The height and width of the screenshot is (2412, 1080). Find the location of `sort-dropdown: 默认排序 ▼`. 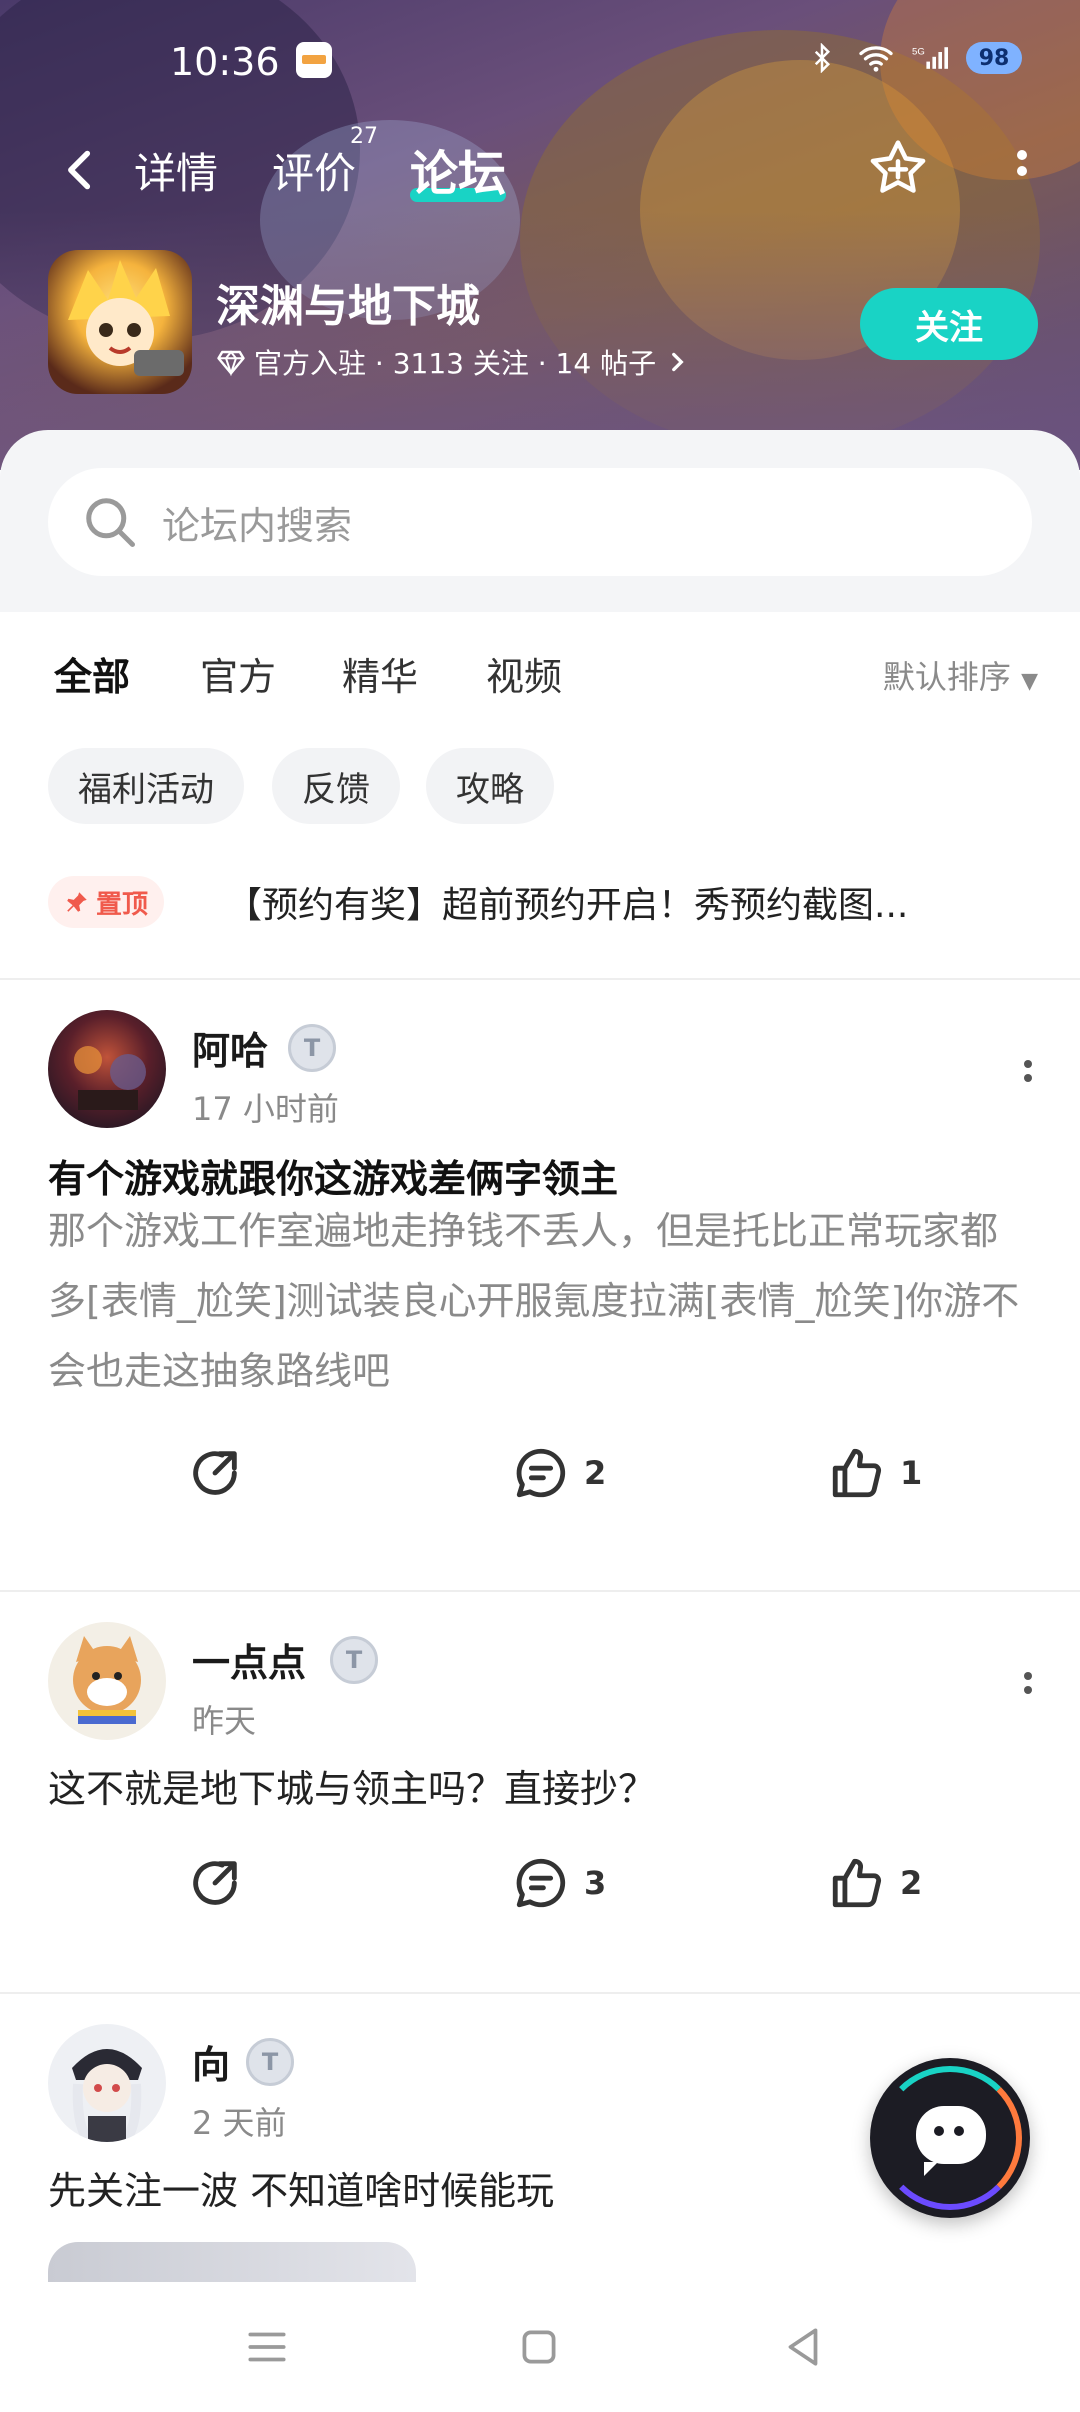

sort-dropdown: 默认排序 ▼ is located at coordinates (960, 675).